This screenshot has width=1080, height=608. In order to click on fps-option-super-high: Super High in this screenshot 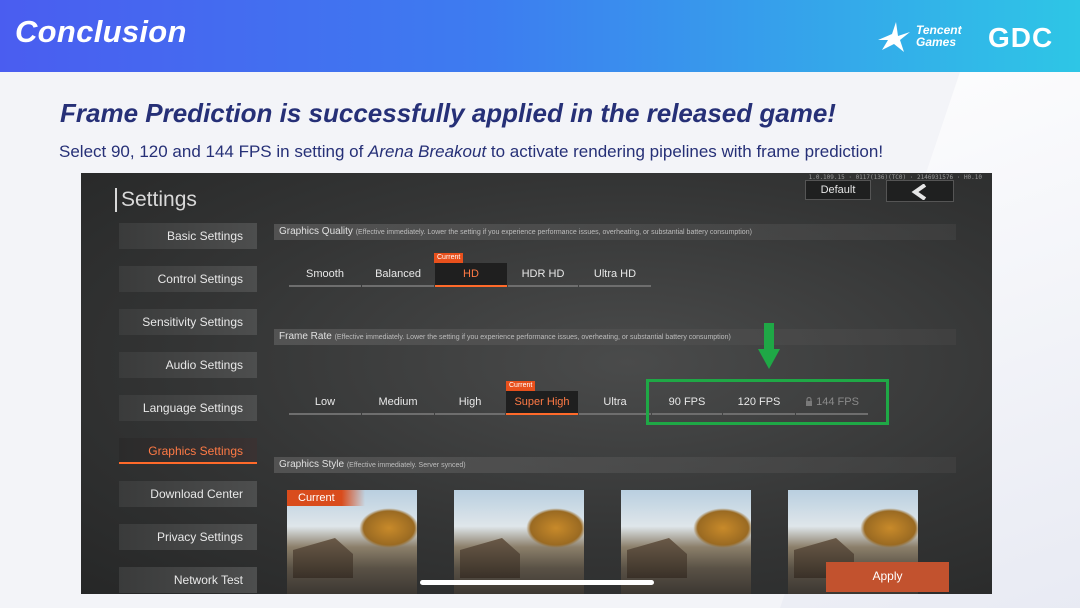, I will do `click(542, 403)`.